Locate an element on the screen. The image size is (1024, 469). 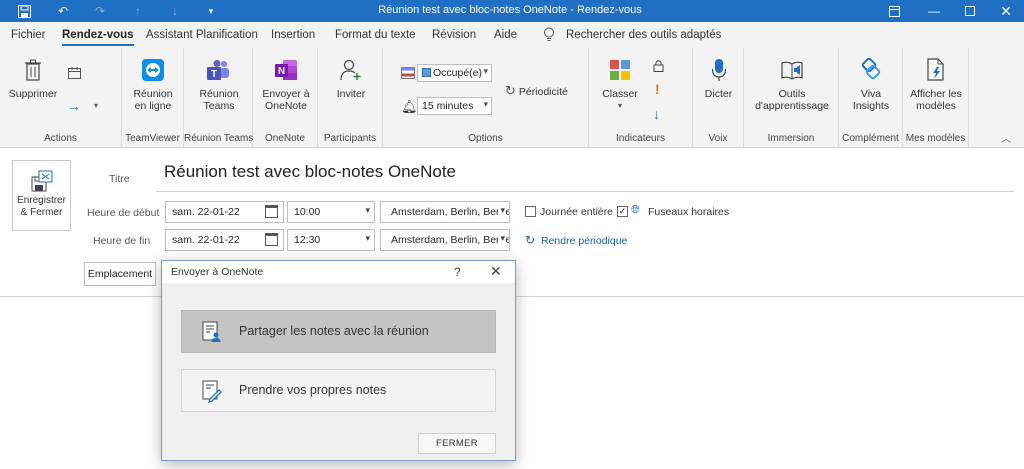
start-timezone-field: Amsterdam, Berlin, Berne ▾ is located at coordinates (445, 212).